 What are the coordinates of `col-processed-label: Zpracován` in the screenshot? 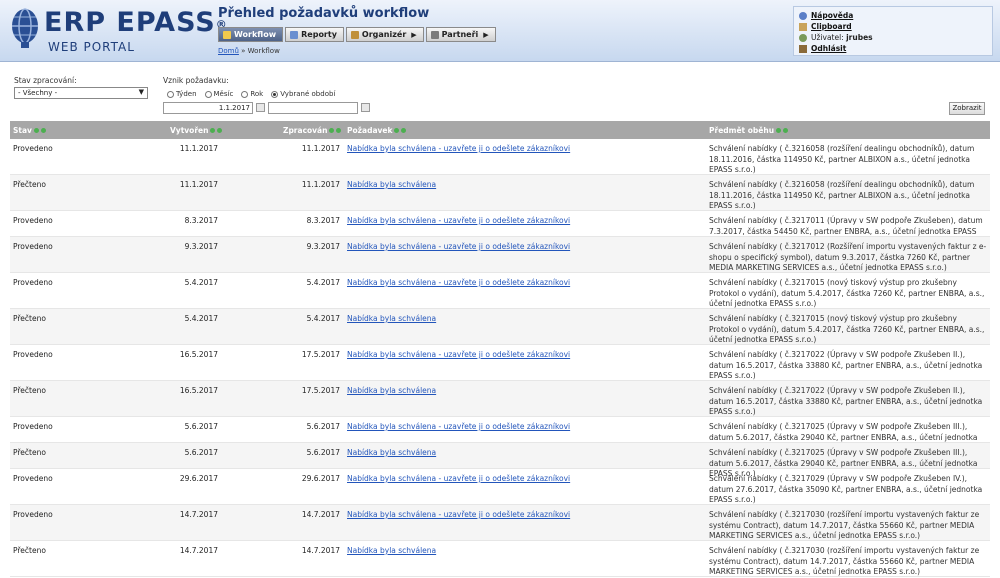 It's located at (305, 130).